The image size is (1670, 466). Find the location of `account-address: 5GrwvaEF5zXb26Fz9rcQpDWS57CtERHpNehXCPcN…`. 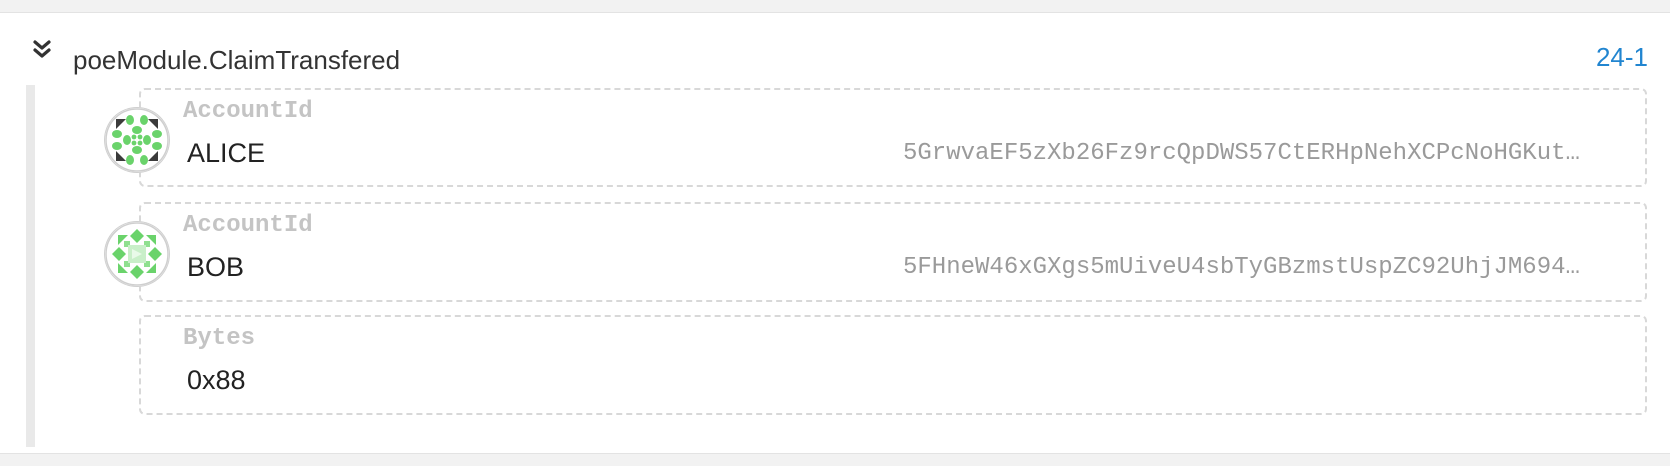

account-address: 5GrwvaEF5zXb26Fz9rcQpDWS57CtERHpNehXCPcN… is located at coordinates (1243, 154).